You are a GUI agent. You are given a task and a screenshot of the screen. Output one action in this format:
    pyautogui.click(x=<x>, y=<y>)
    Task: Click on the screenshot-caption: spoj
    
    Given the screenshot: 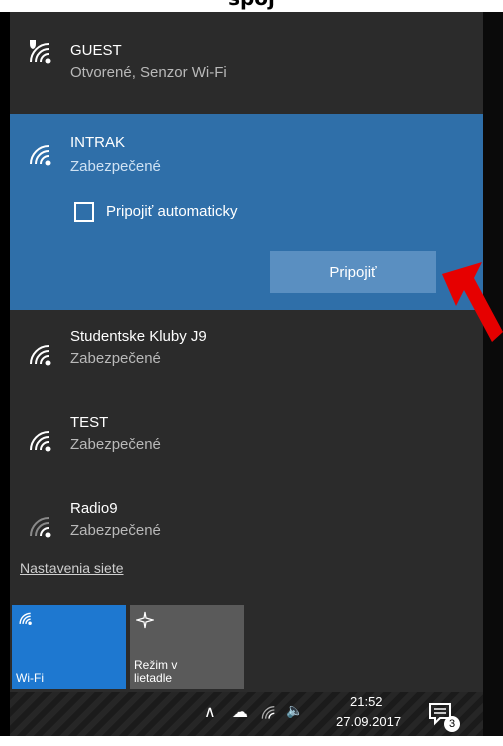 What is the action you would take?
    pyautogui.click(x=251, y=6)
    